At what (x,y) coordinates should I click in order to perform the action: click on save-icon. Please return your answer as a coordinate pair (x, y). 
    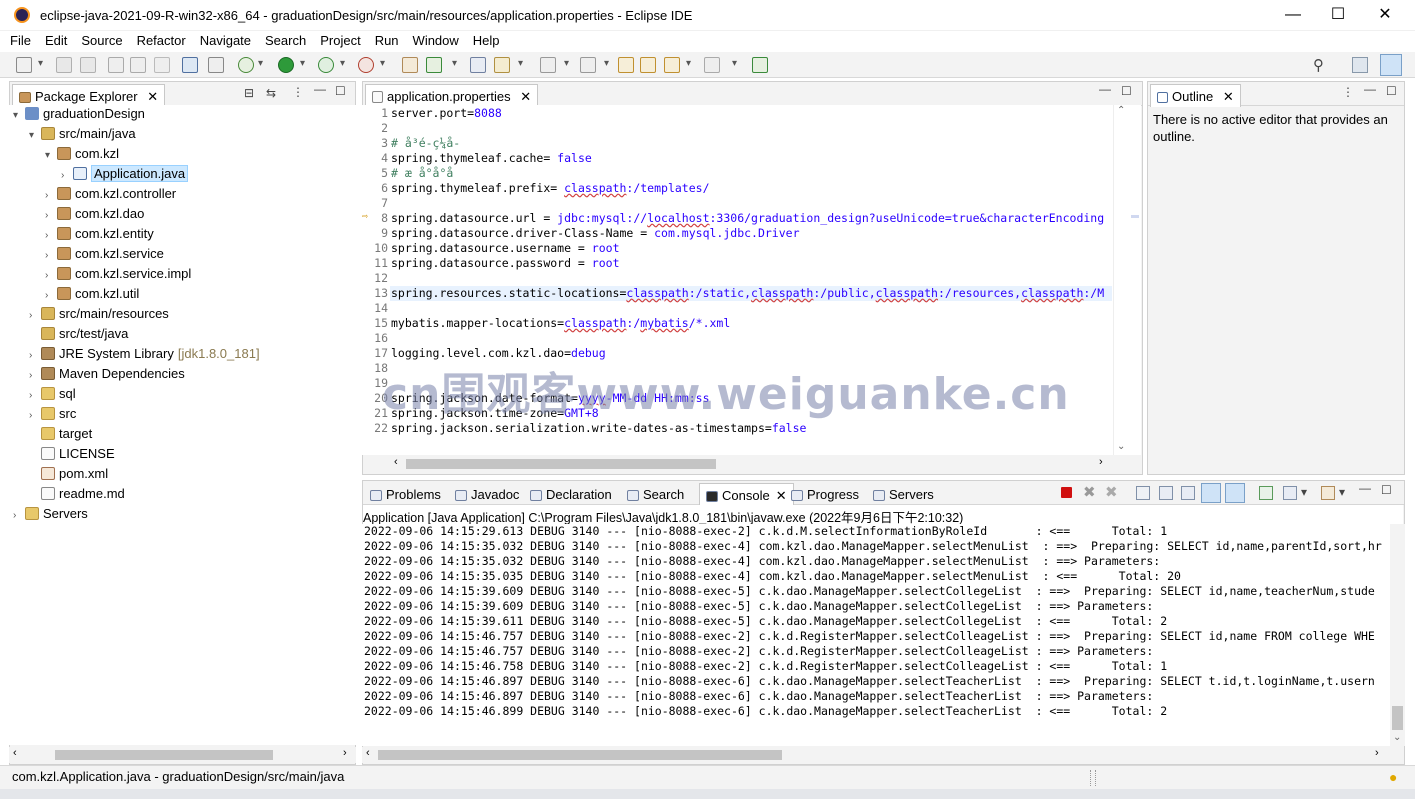
    Looking at the image, I should click on (64, 65).